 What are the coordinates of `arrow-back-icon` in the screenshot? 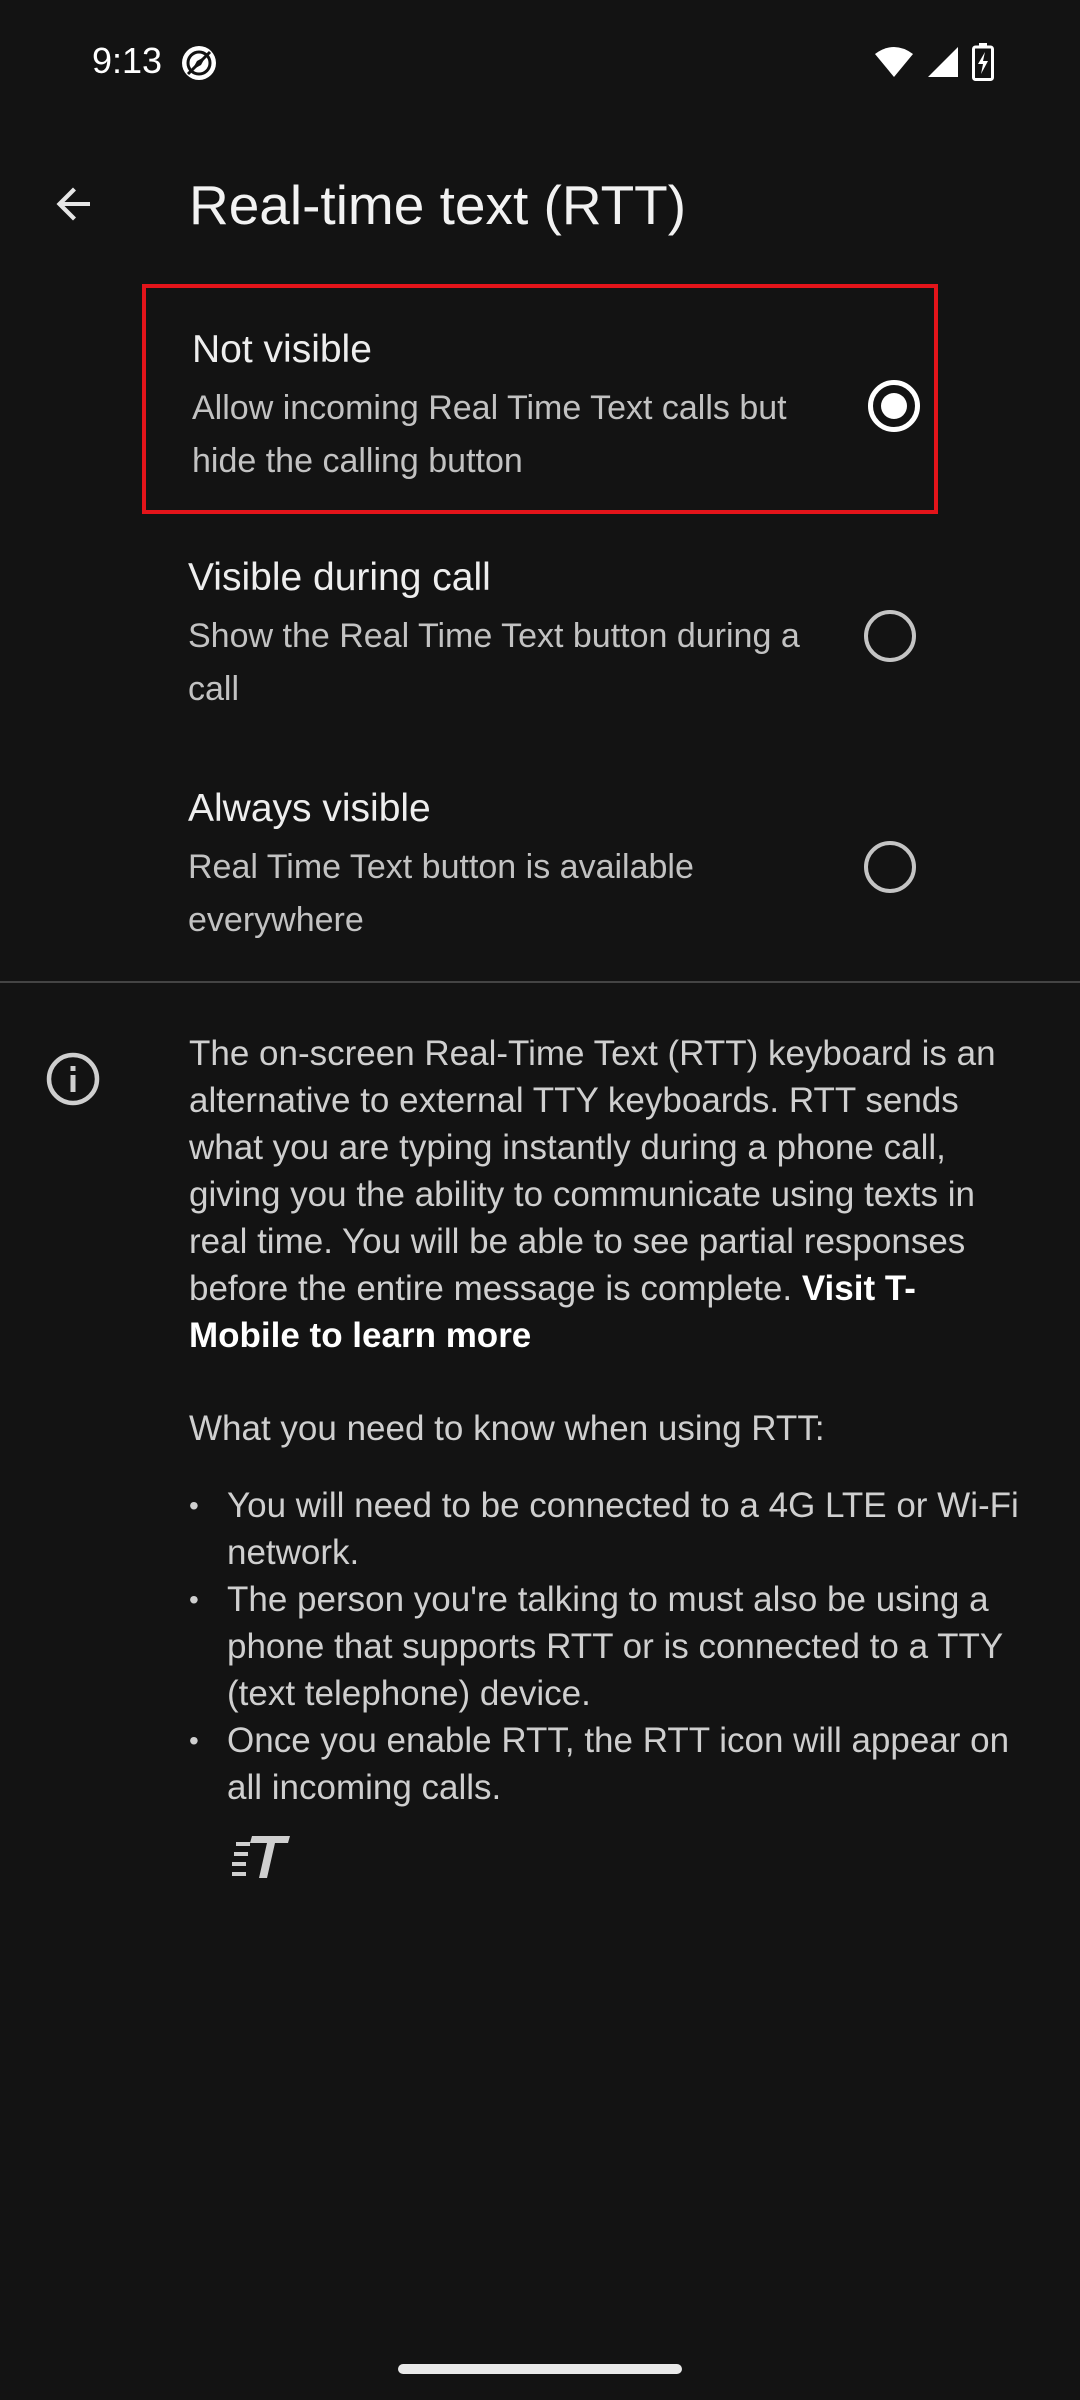 It's located at (73, 204).